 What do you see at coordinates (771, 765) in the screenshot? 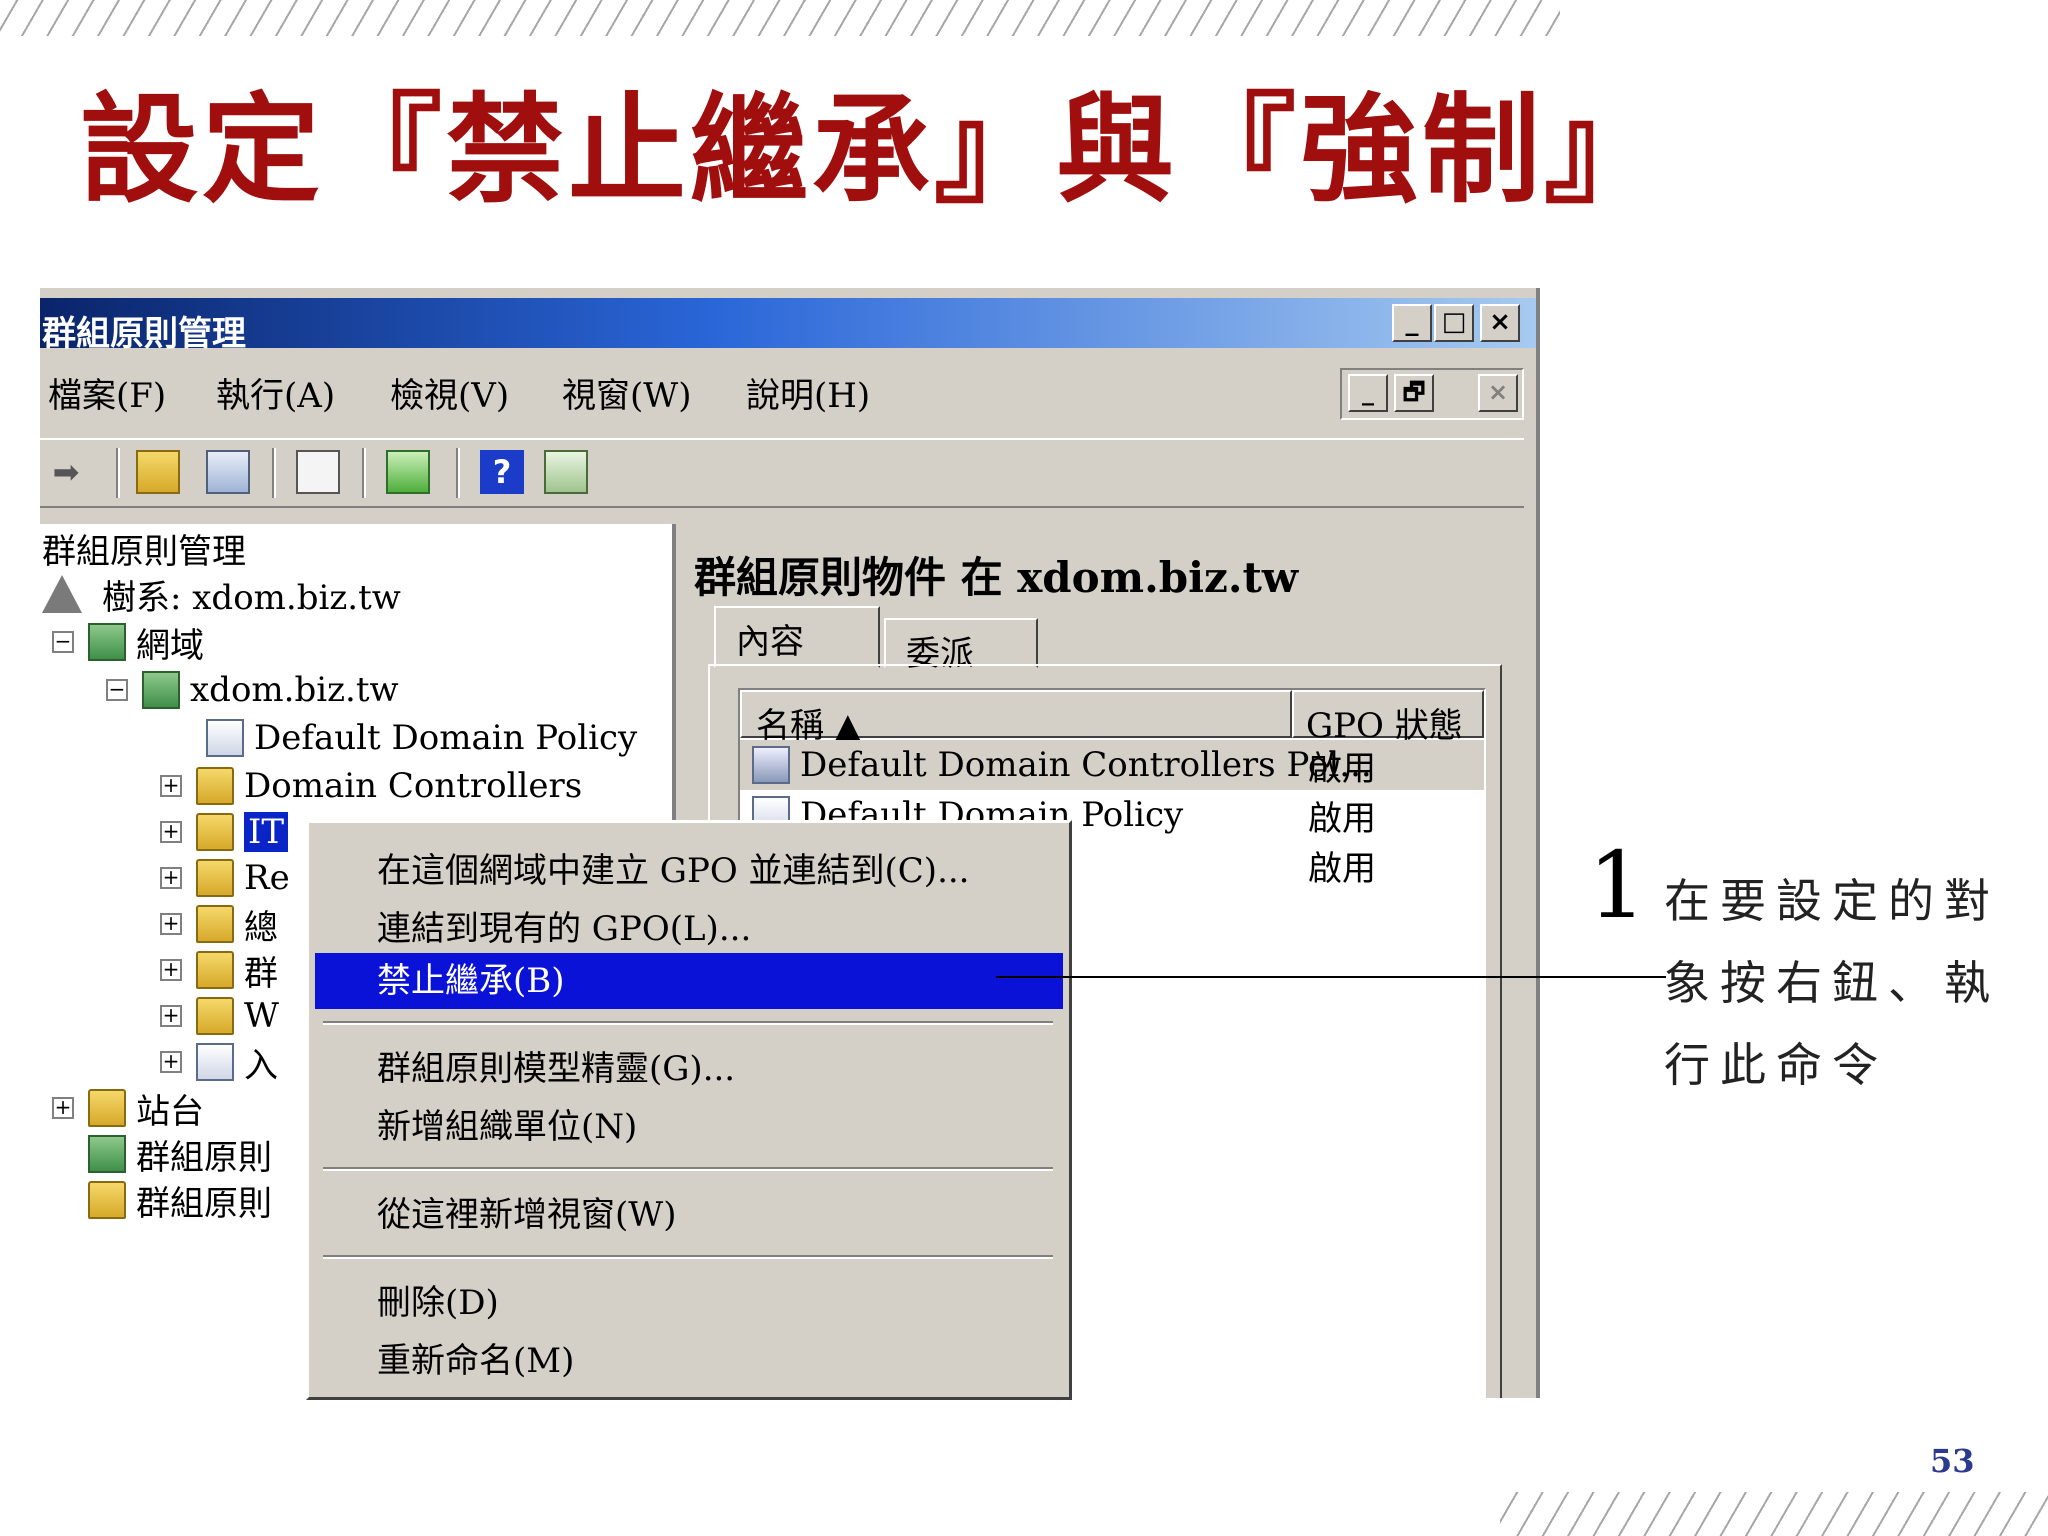
I see `gpo-icon` at bounding box center [771, 765].